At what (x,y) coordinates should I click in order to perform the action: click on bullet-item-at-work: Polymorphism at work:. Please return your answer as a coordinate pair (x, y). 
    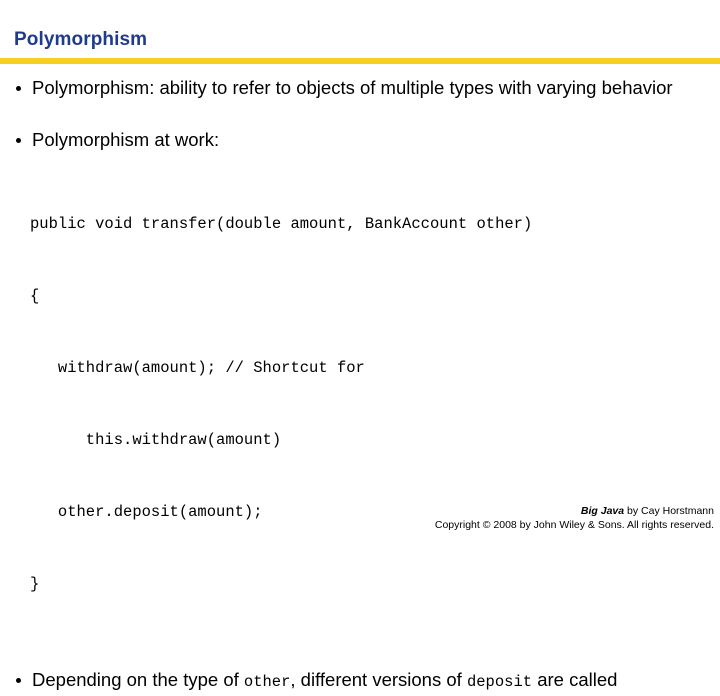
    Looking at the image, I should click on (360, 140).